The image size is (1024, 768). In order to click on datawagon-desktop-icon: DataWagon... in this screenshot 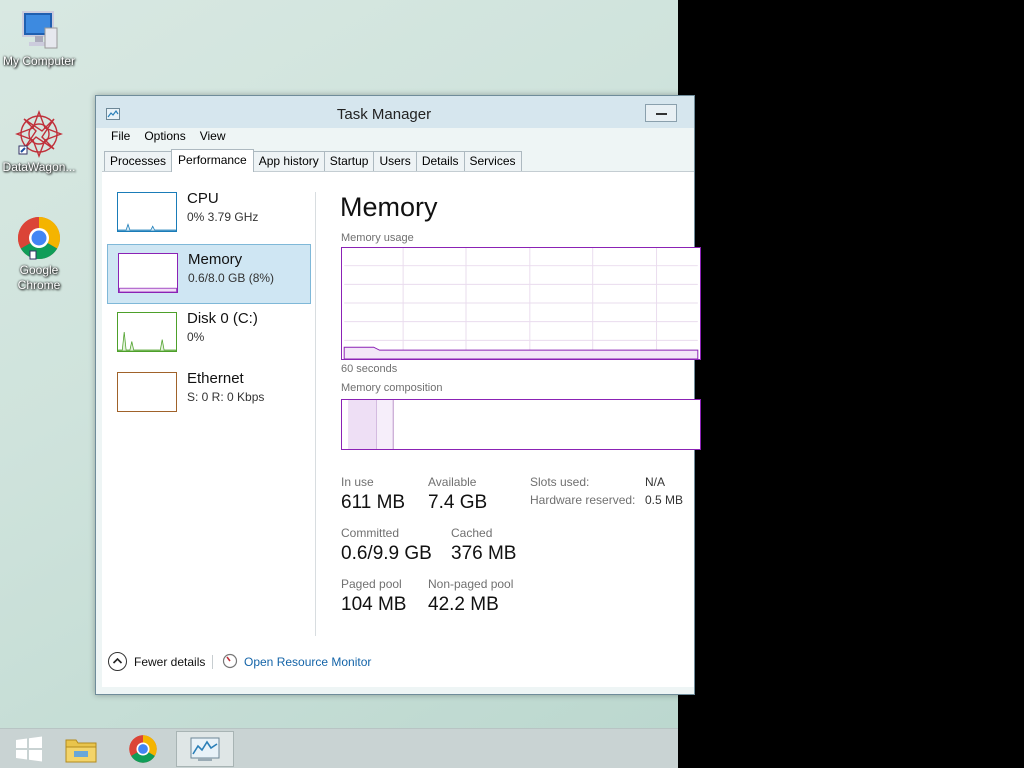, I will do `click(39, 142)`.